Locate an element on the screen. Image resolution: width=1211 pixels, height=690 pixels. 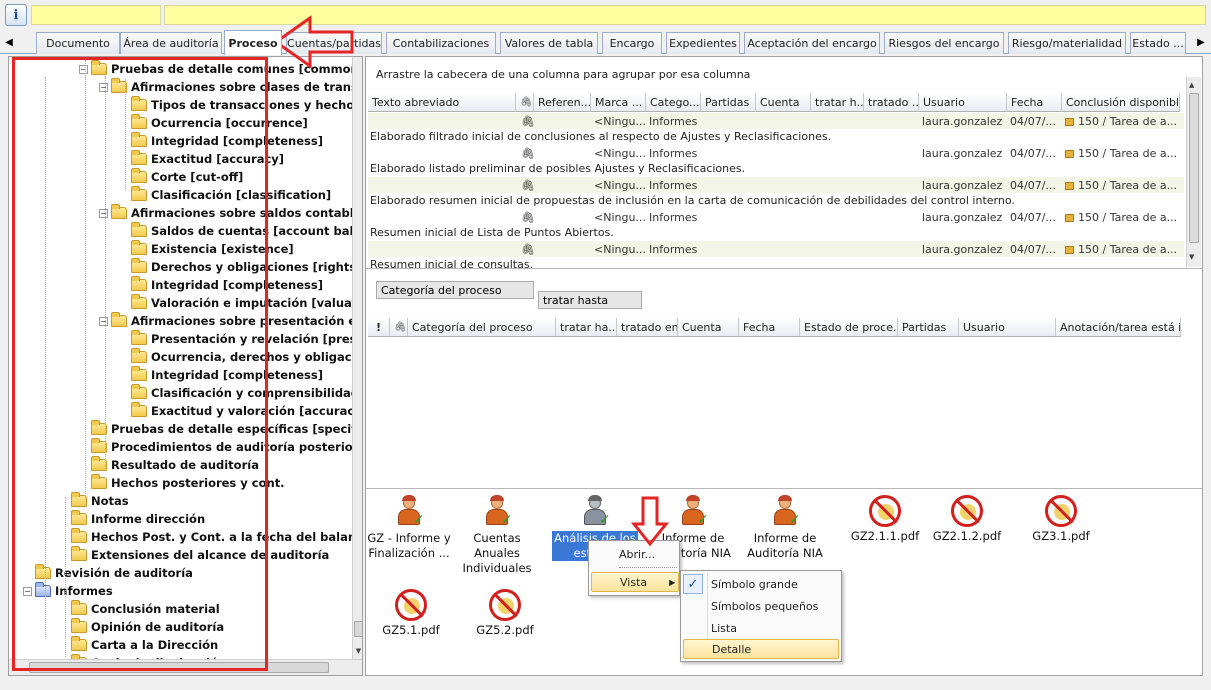
group-box-category: Categoría del proceso is located at coordinates (455, 290).